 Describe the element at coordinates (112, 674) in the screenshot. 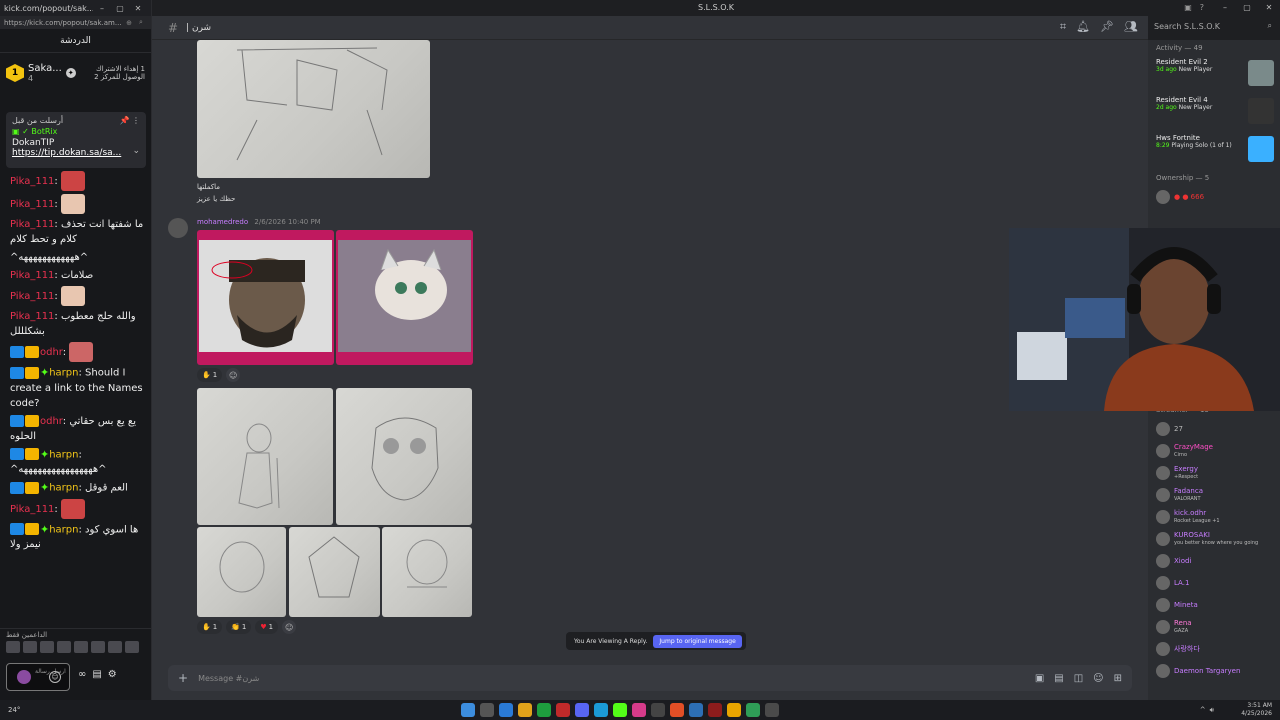

I see `gear-icon: ⚙` at that location.